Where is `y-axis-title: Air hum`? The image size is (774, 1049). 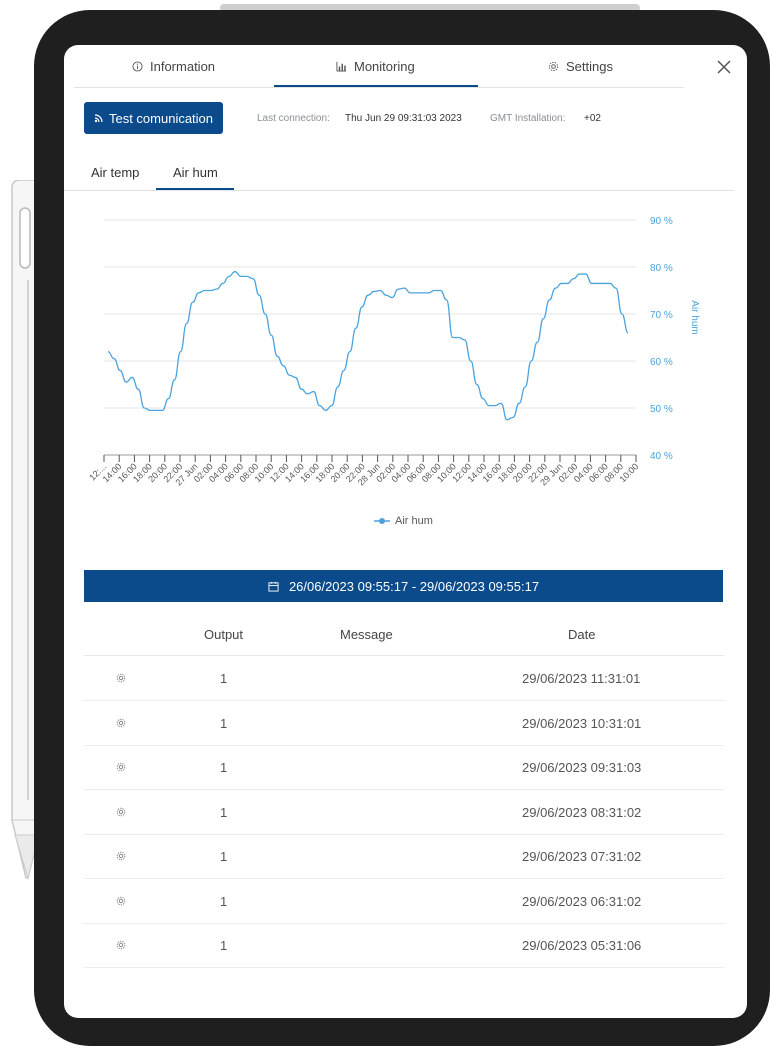
y-axis-title: Air hum is located at coordinates (694, 317).